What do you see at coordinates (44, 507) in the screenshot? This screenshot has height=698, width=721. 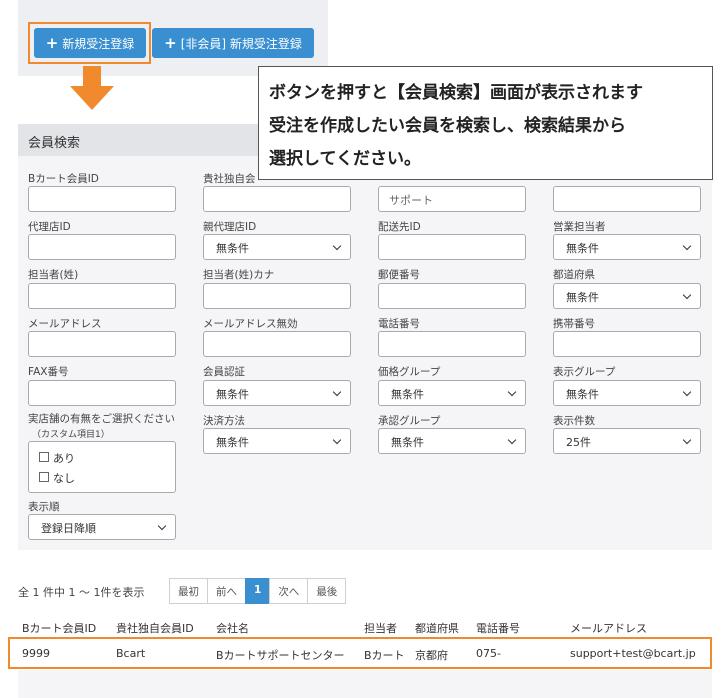 I see `label-sort: 表示順` at bounding box center [44, 507].